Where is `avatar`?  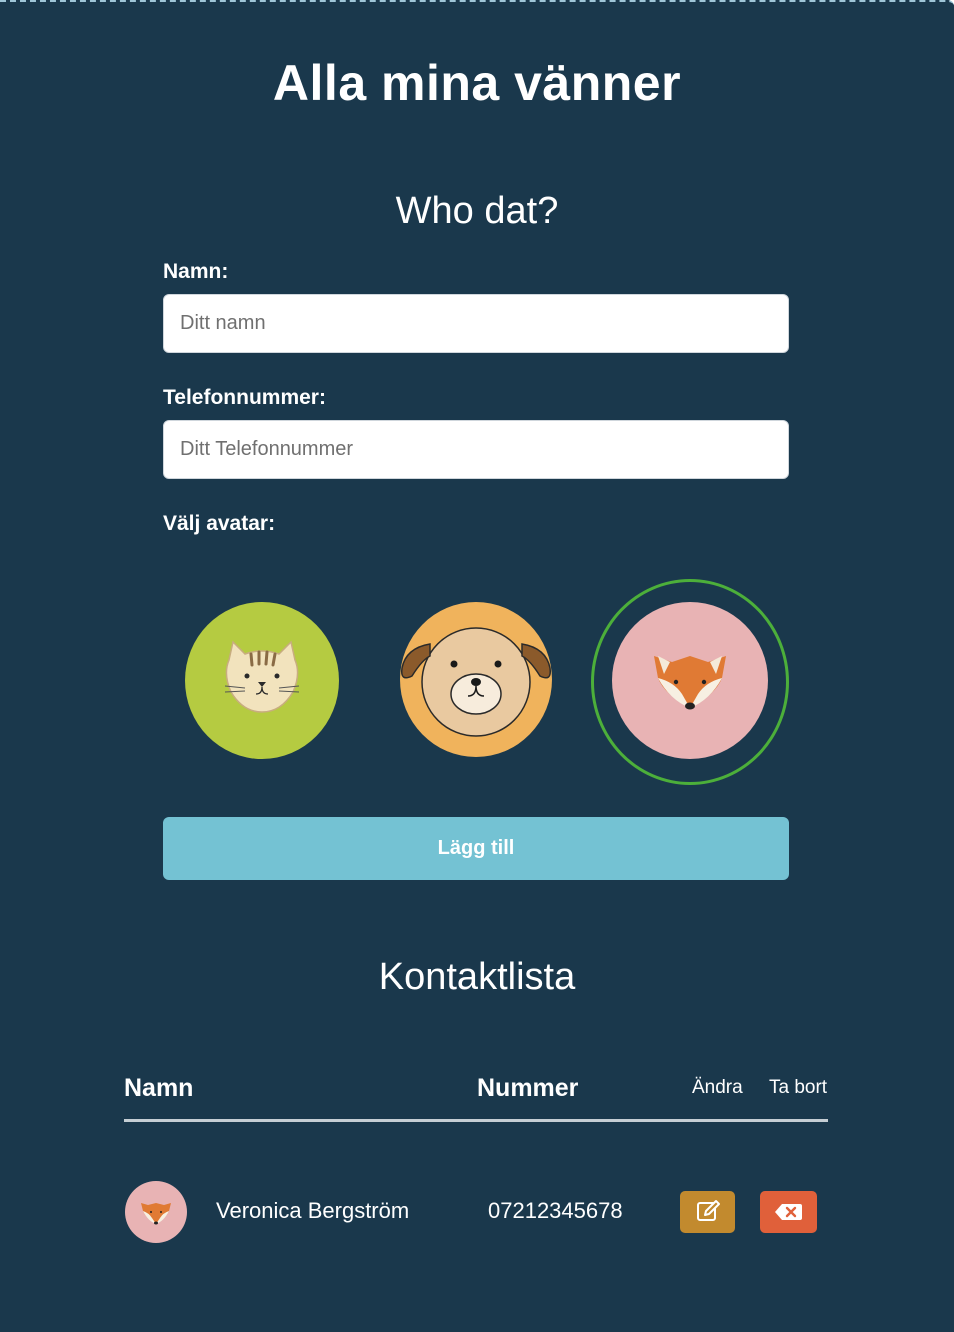
avatar is located at coordinates (156, 1212).